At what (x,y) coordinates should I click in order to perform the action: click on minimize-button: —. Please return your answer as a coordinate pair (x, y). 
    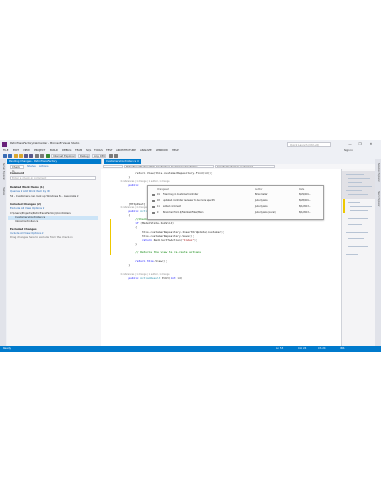
    Looking at the image, I should click on (350, 144).